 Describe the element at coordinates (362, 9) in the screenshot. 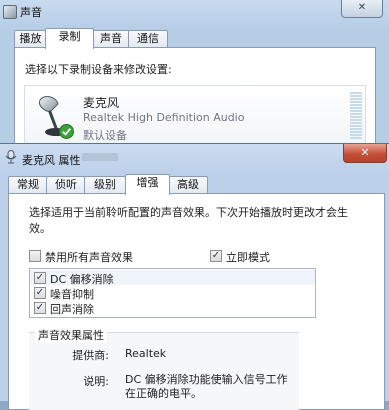

I see `sound-window-close-button: ✕` at that location.